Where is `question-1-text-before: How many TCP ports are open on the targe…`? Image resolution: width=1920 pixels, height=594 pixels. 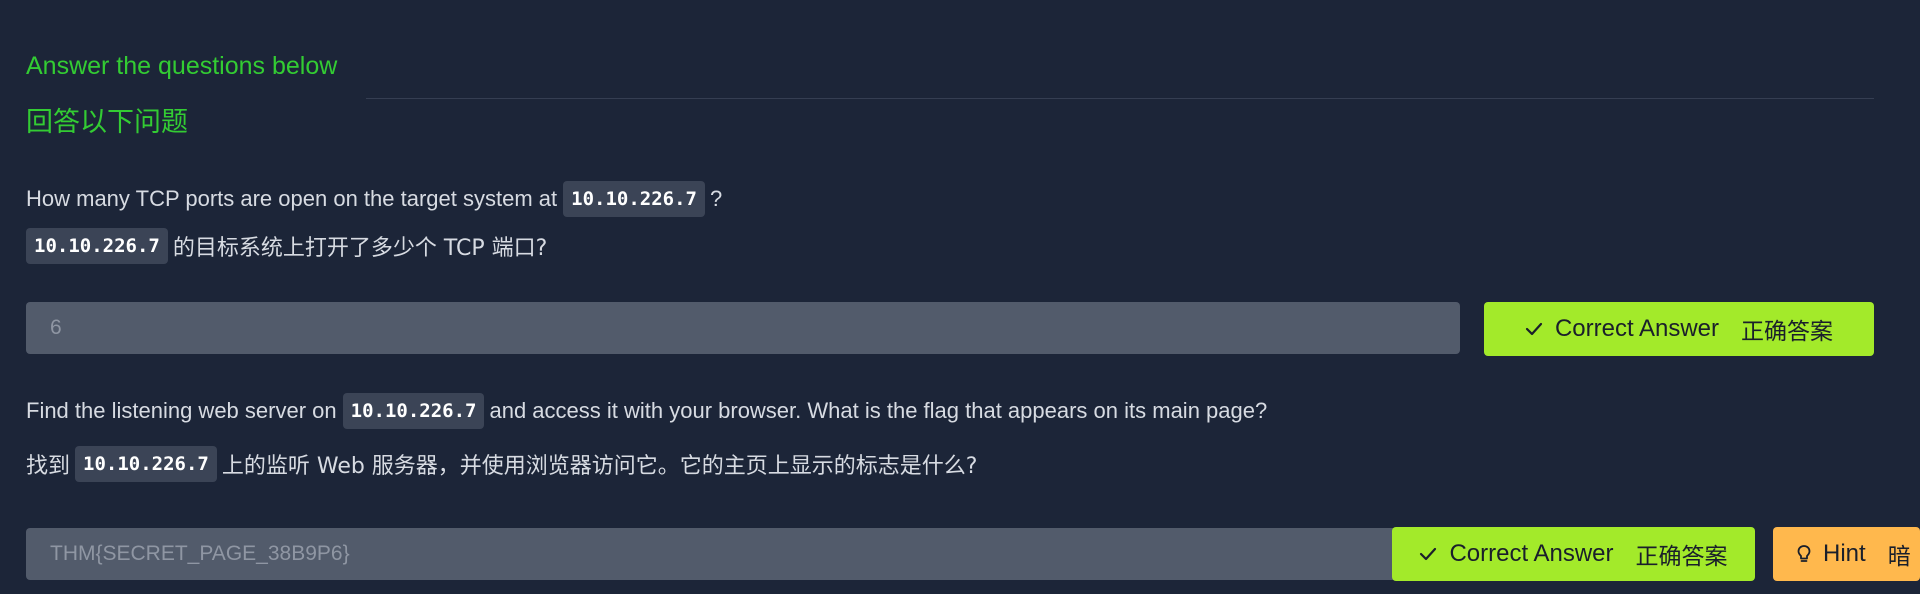 question-1-text-before: How many TCP ports are open on the targe… is located at coordinates (292, 198).